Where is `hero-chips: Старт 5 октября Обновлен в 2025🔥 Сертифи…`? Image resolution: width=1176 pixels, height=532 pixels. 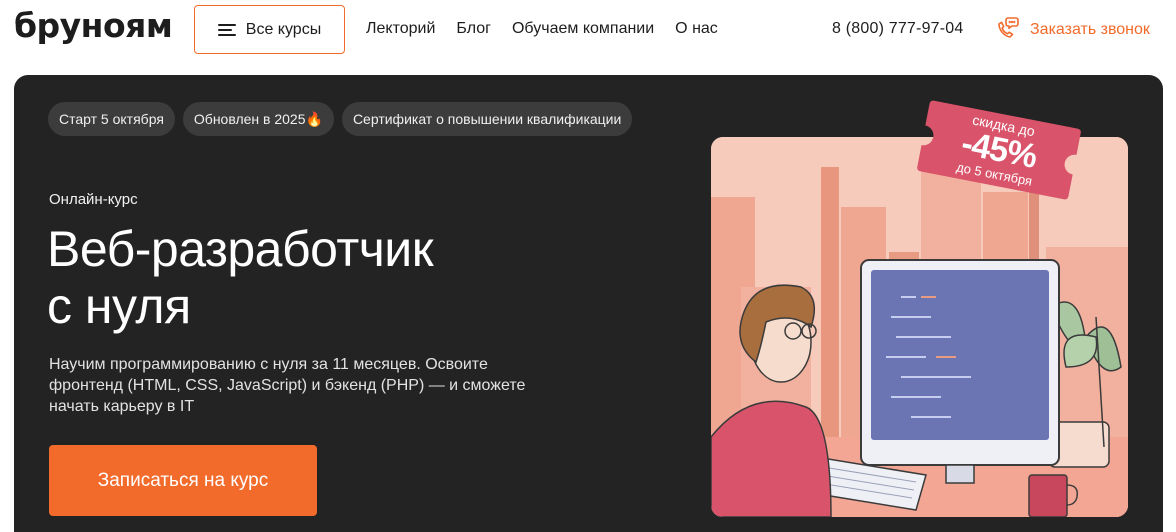
hero-chips: Старт 5 октября Обновлен в 2025🔥 Сертифи… is located at coordinates (340, 119).